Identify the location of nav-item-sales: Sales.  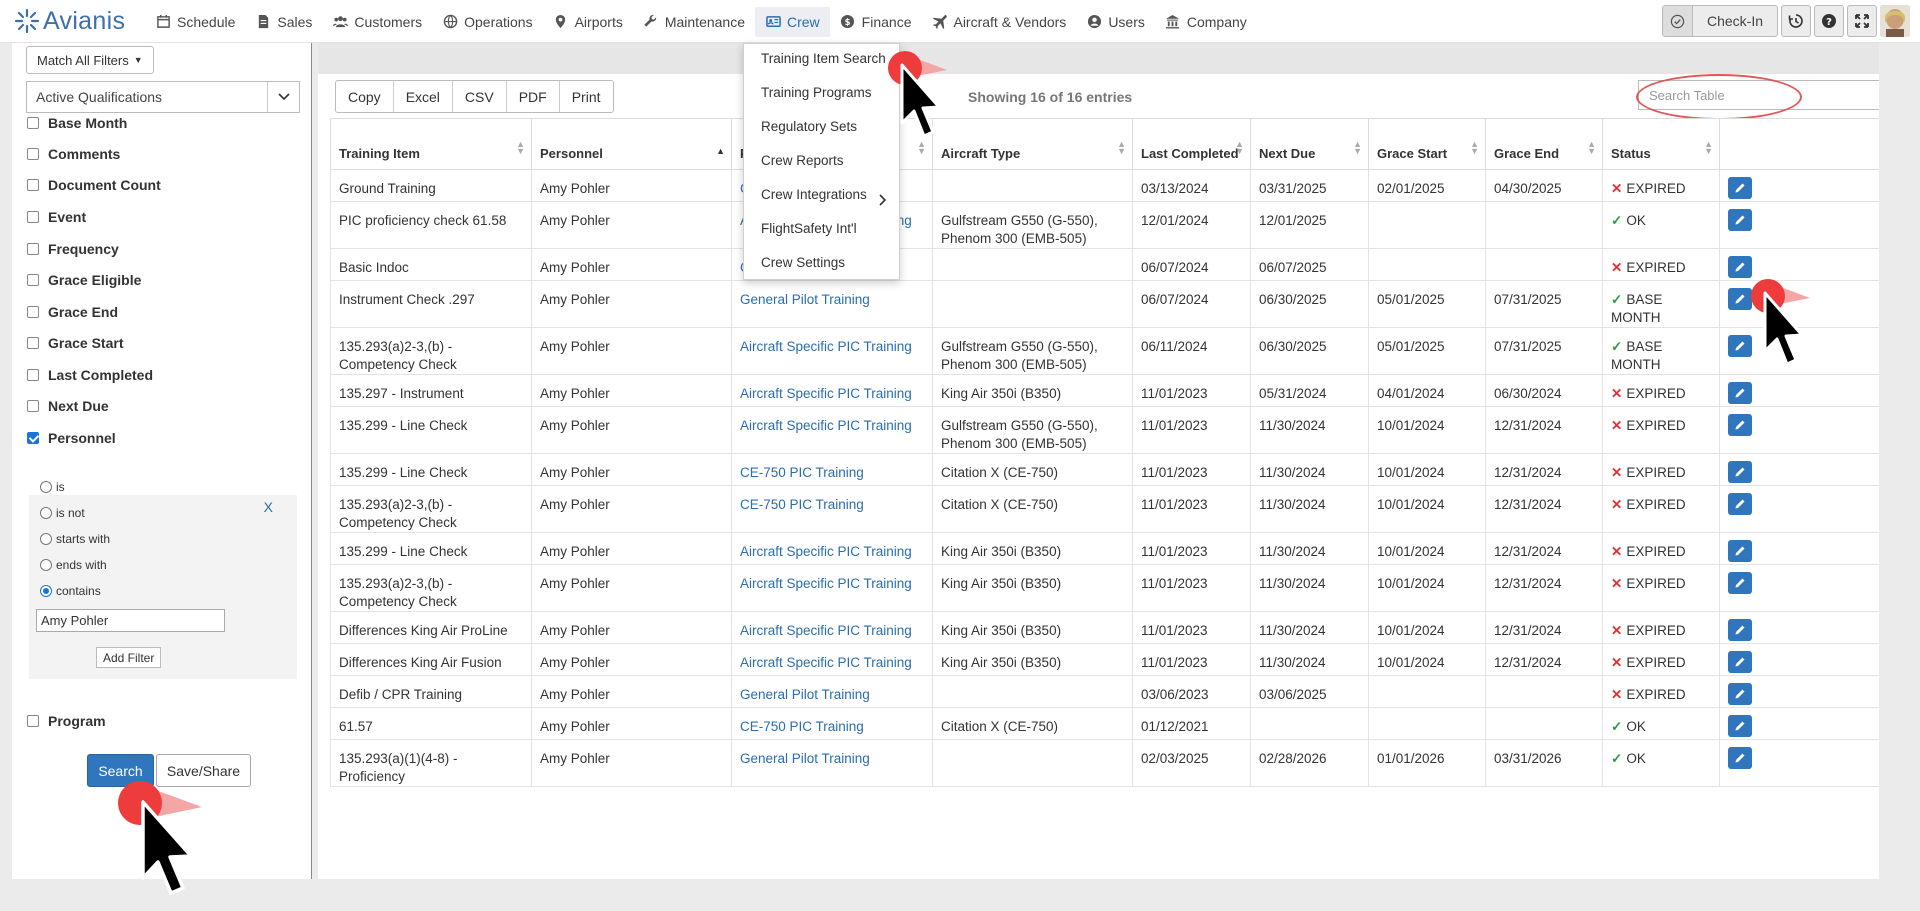
(283, 22).